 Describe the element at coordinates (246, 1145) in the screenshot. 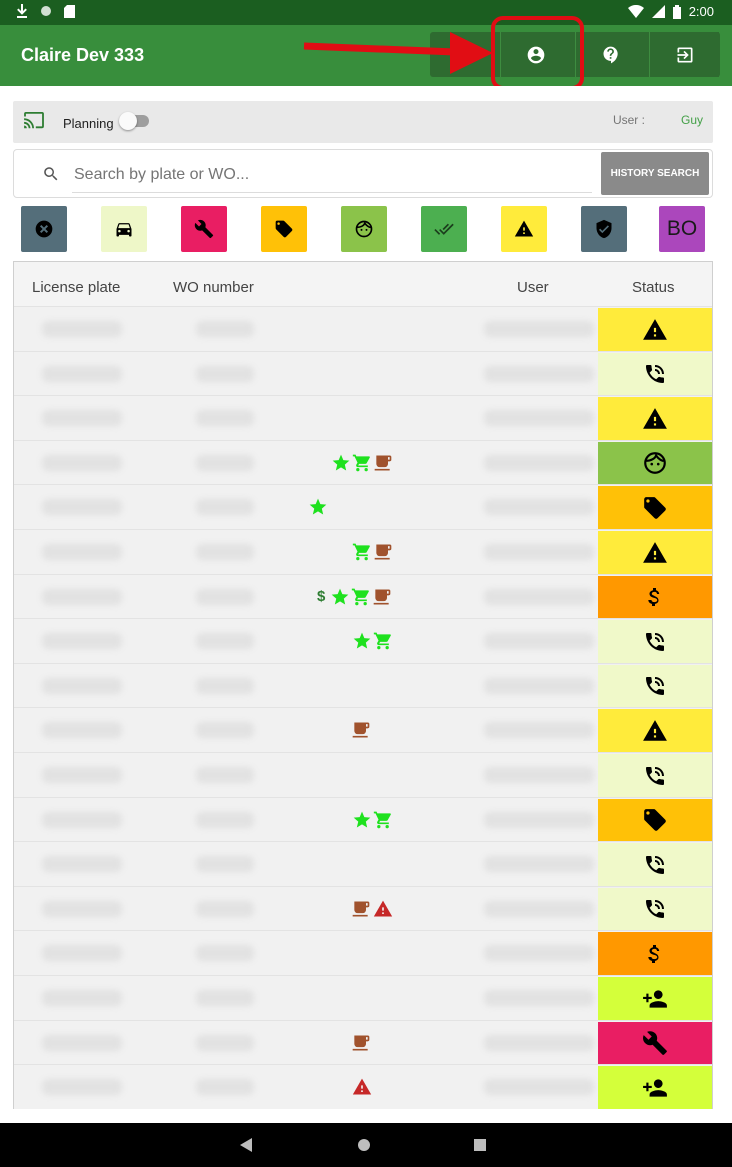

I see `back-icon` at that location.